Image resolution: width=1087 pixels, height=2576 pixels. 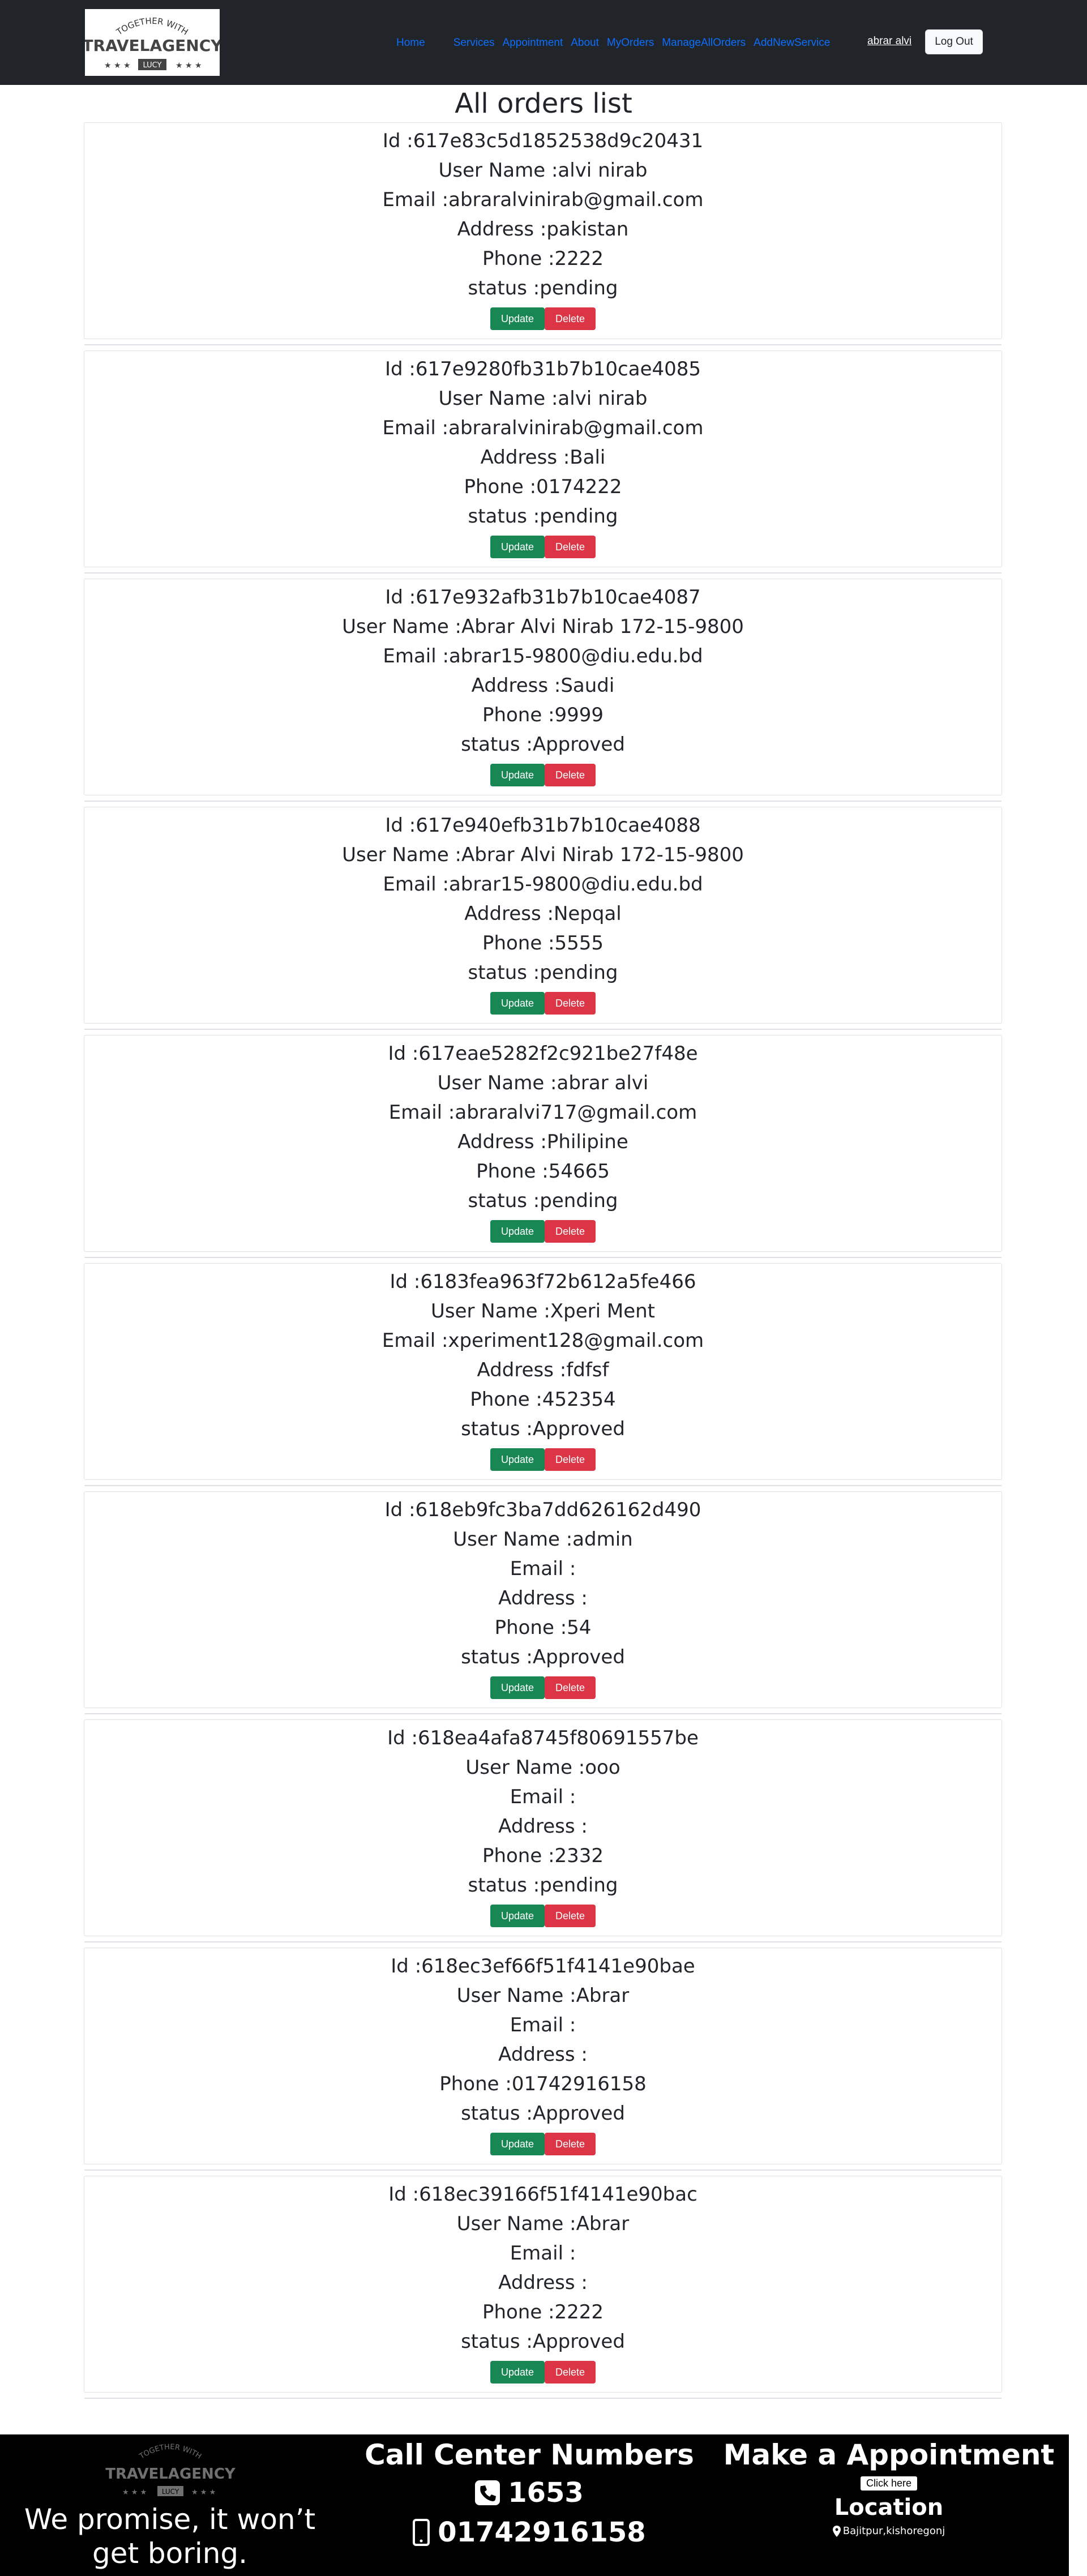 What do you see at coordinates (543, 1340) in the screenshot?
I see `order-email: Email :xperiment128@gmail.com` at bounding box center [543, 1340].